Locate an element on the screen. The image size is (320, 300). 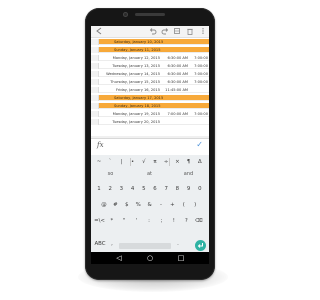
symbol-key: - is located at coordinates (161, 205).